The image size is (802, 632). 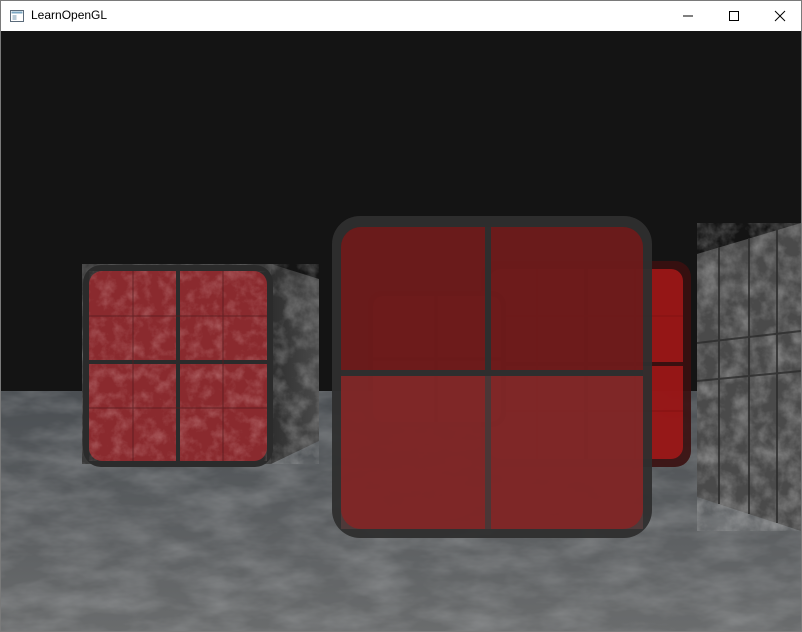 I want to click on window-glass-left, so click(x=178, y=366).